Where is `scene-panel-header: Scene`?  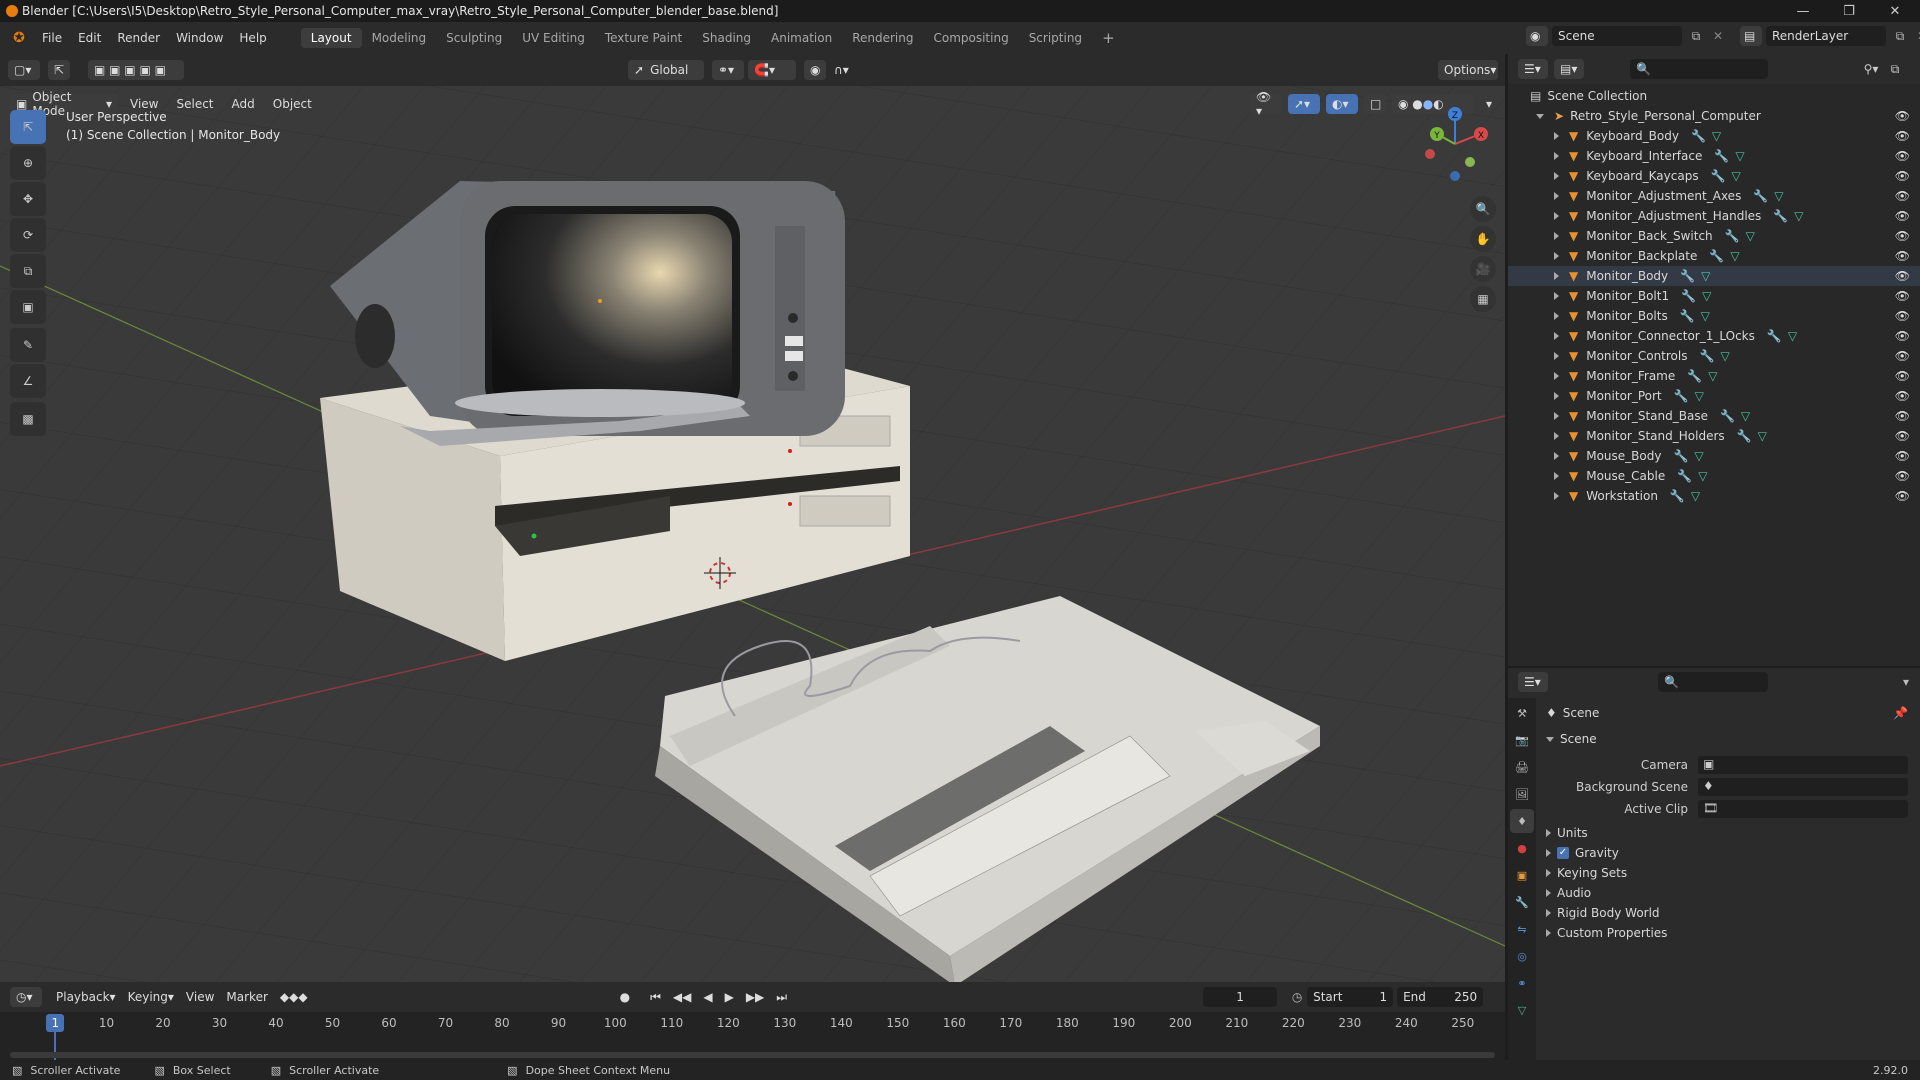 scene-panel-header: Scene is located at coordinates (1571, 739).